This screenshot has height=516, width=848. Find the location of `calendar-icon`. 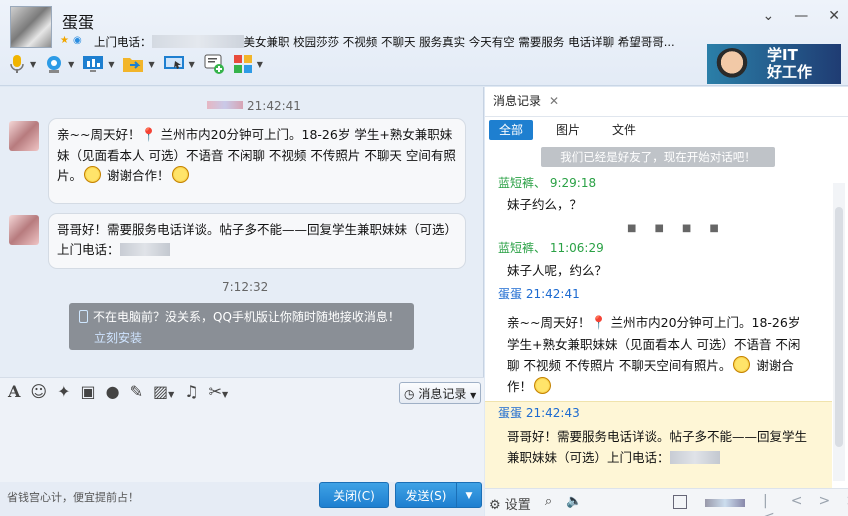

calendar-icon is located at coordinates (680, 502).